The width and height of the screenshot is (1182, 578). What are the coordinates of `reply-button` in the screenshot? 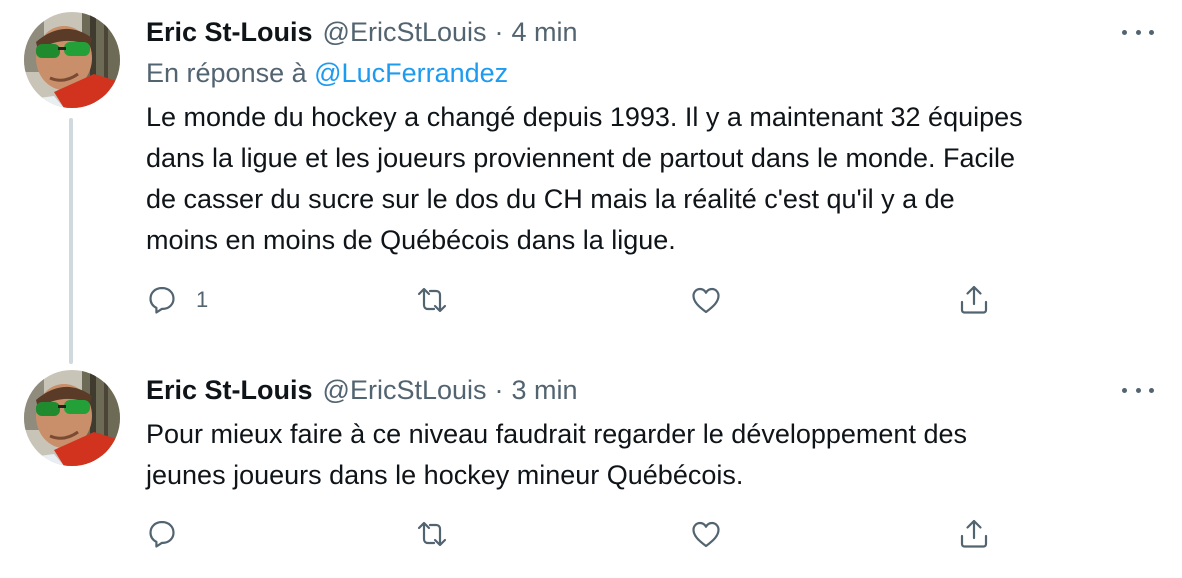 It's located at (162, 534).